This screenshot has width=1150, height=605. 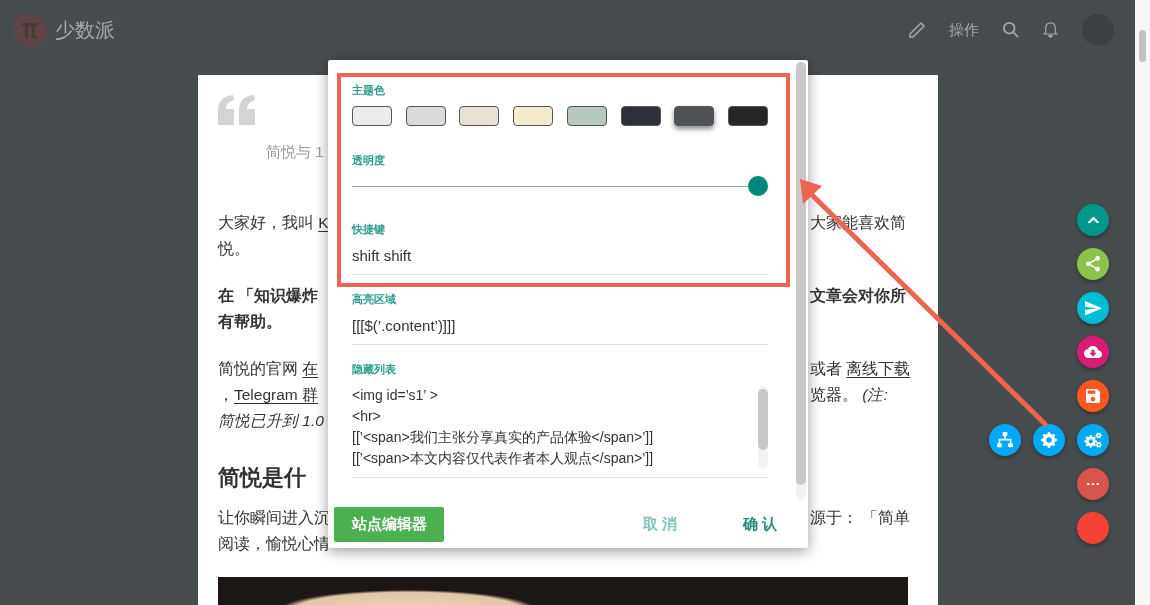 I want to click on field-label: 隐藏列表, so click(x=374, y=369).